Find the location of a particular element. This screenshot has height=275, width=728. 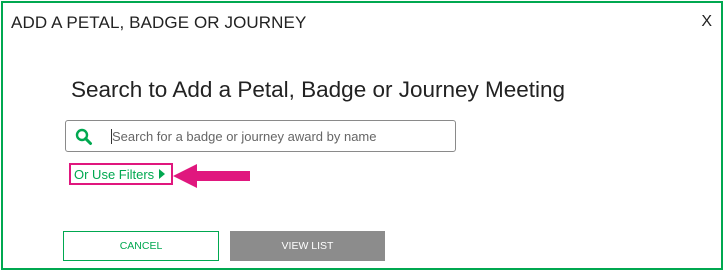

view-list-button: VIEW LIST is located at coordinates (307, 246).